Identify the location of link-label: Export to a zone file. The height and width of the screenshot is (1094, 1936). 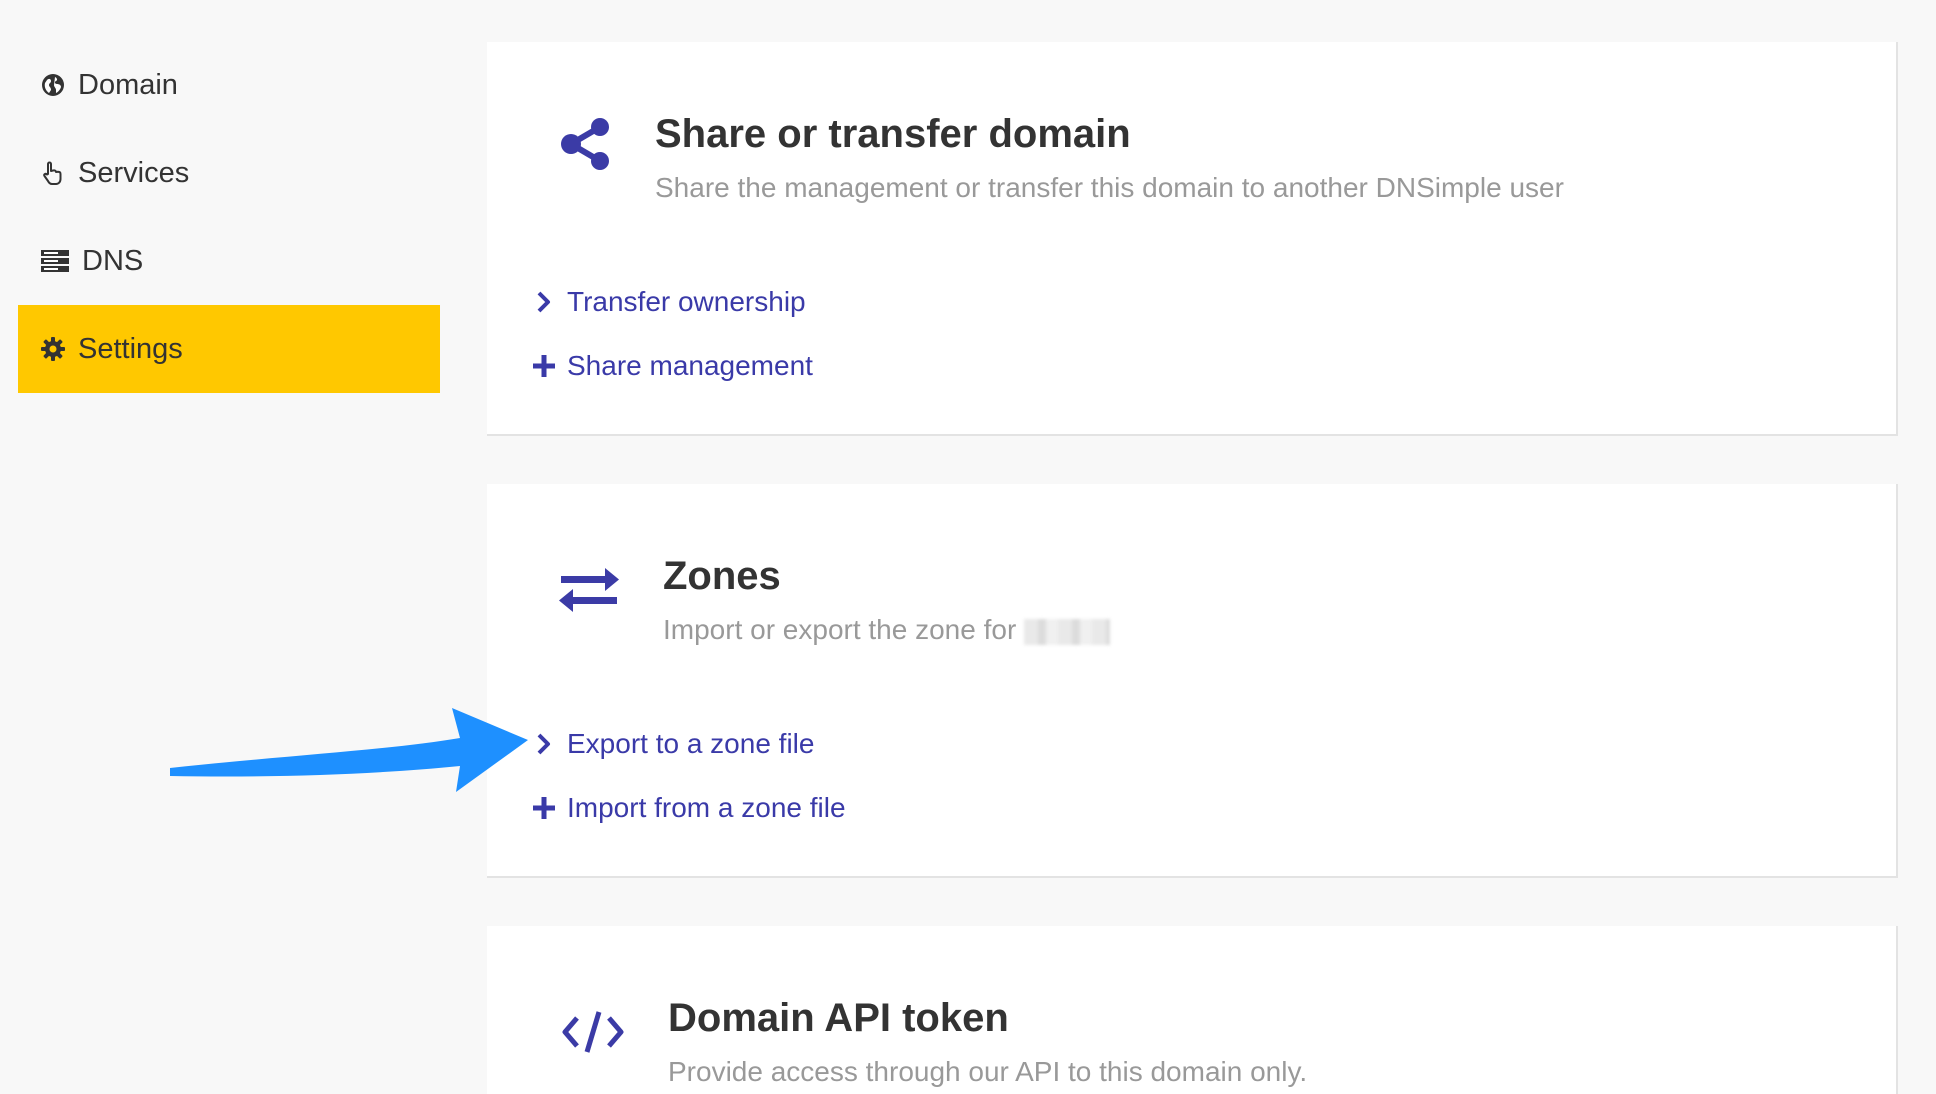
(691, 743).